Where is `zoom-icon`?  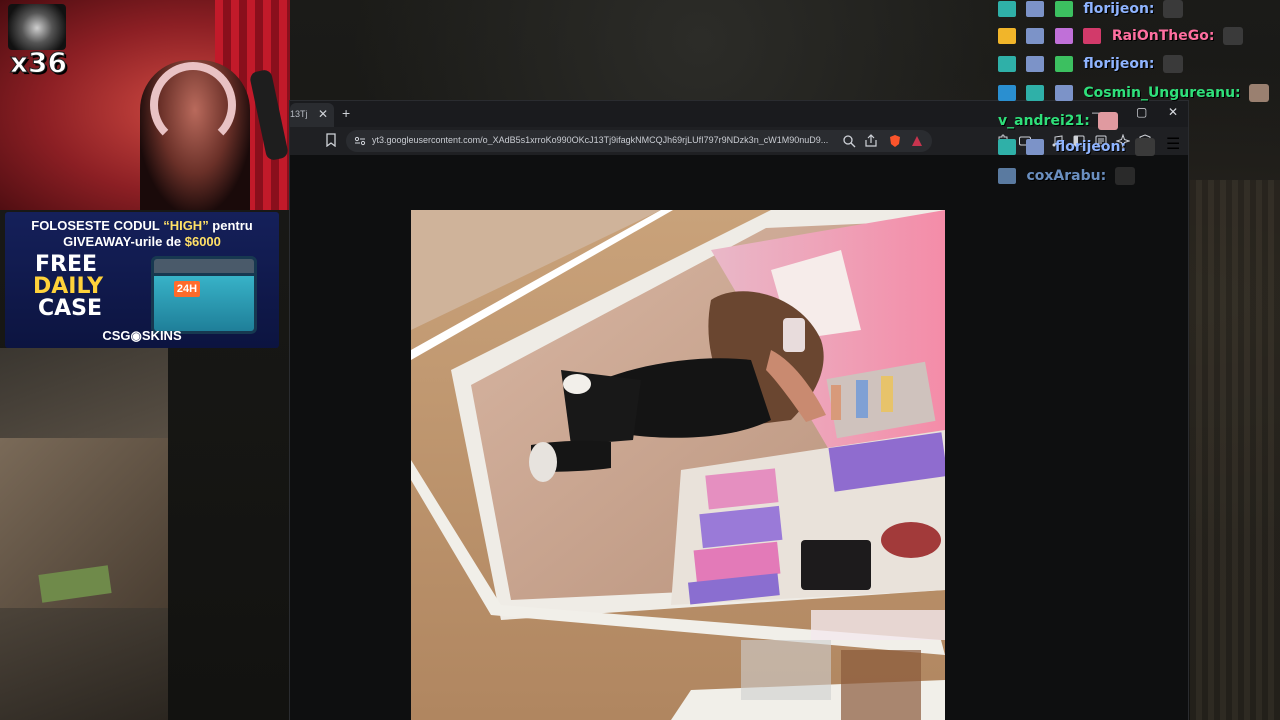
zoom-icon is located at coordinates (849, 141).